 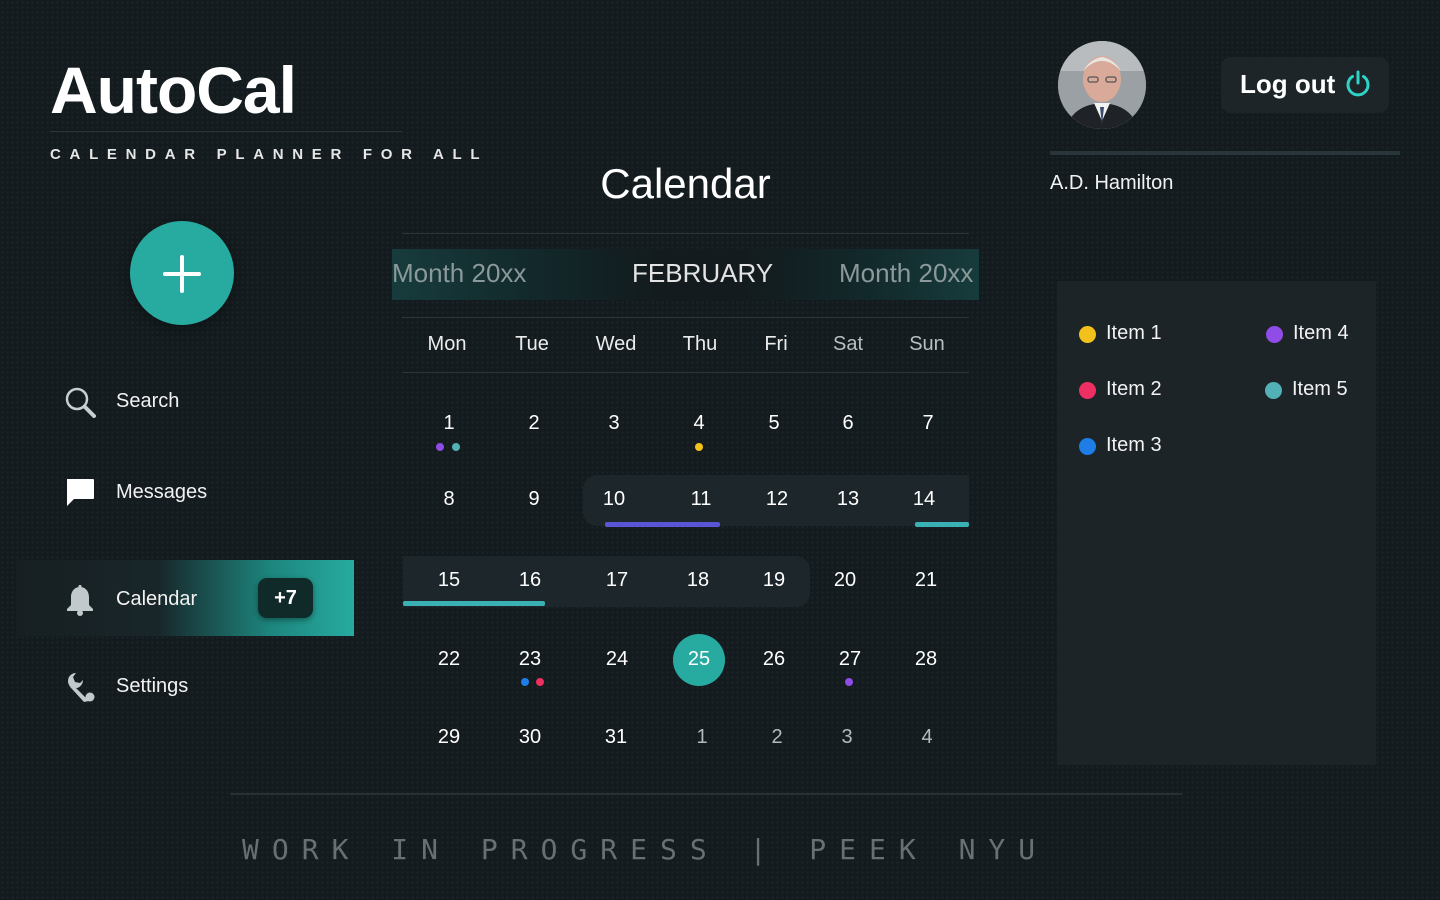 I want to click on profile-divider, so click(x=1225, y=153).